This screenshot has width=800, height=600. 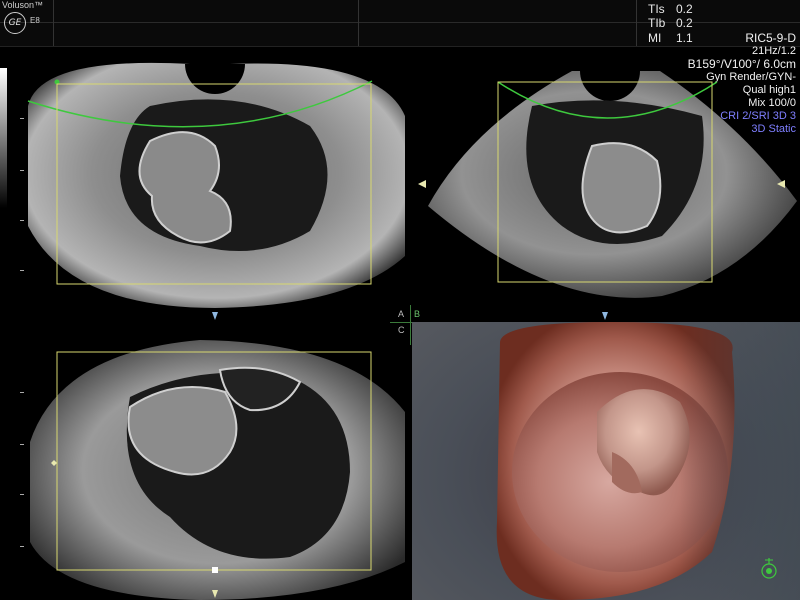 What do you see at coordinates (781, 184) in the screenshot?
I see `slice-arrow-left` at bounding box center [781, 184].